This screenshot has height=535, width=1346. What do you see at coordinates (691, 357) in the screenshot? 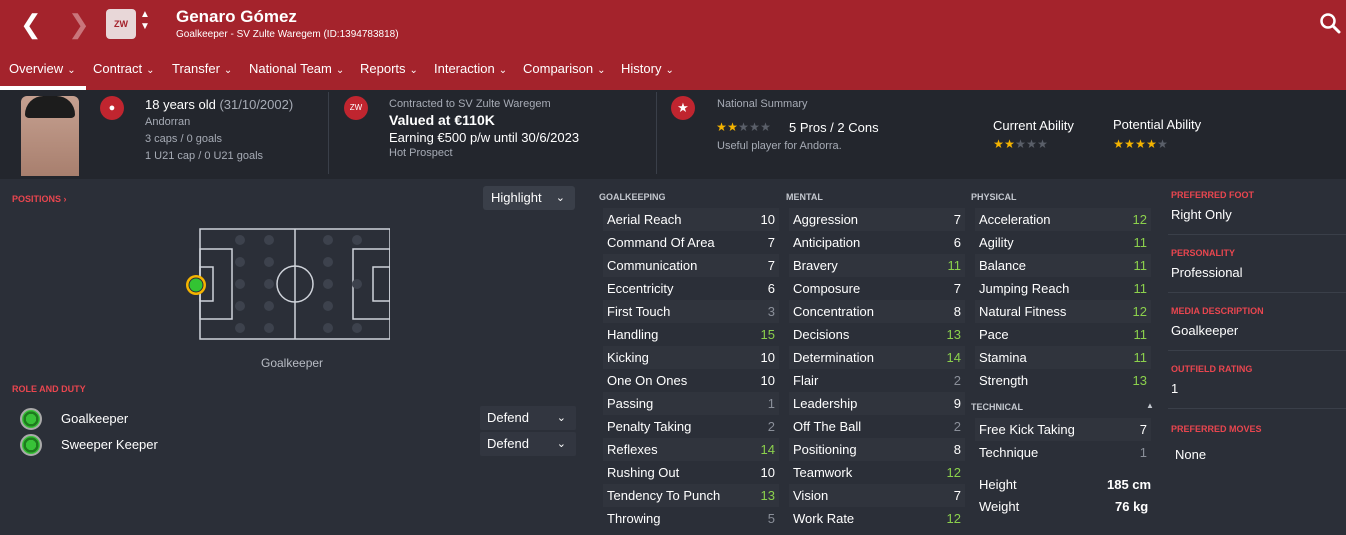
I see `attribute-row: Kicking 10` at bounding box center [691, 357].